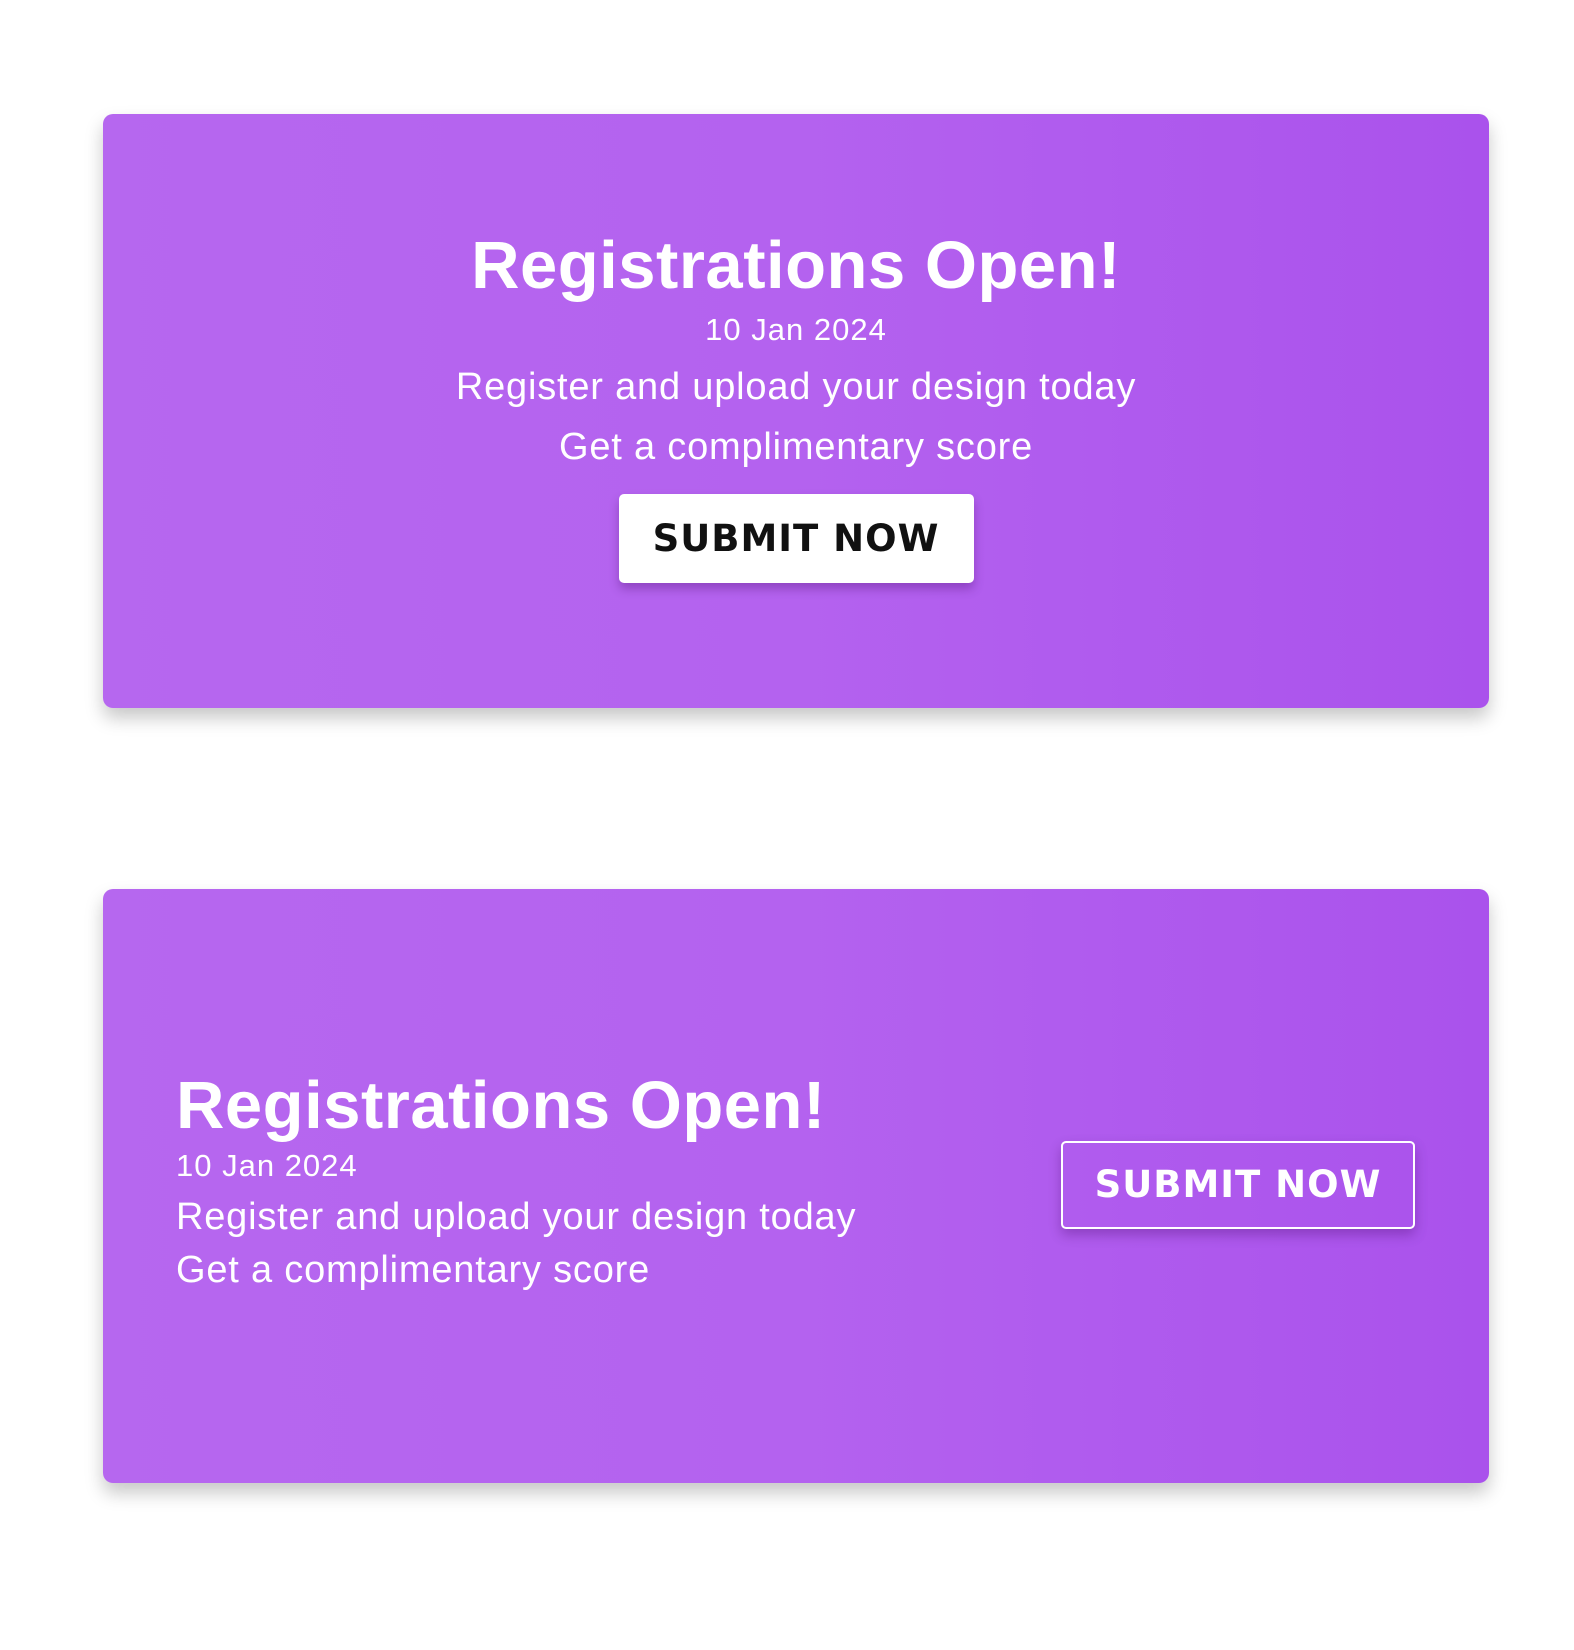 Image resolution: width=1574 pixels, height=1650 pixels. Describe the element at coordinates (1238, 1185) in the screenshot. I see `submit-now-outline-button: SUBMIT NOW` at that location.